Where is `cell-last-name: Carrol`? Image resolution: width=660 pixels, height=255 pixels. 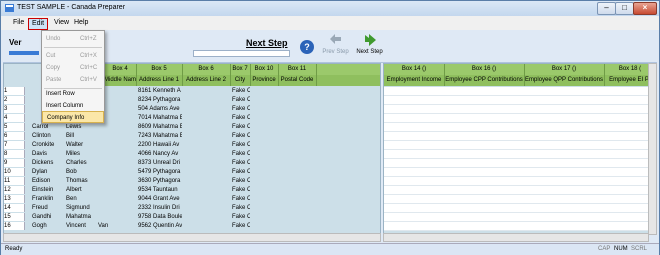 cell-last-name: Carrol is located at coordinates (50, 127).